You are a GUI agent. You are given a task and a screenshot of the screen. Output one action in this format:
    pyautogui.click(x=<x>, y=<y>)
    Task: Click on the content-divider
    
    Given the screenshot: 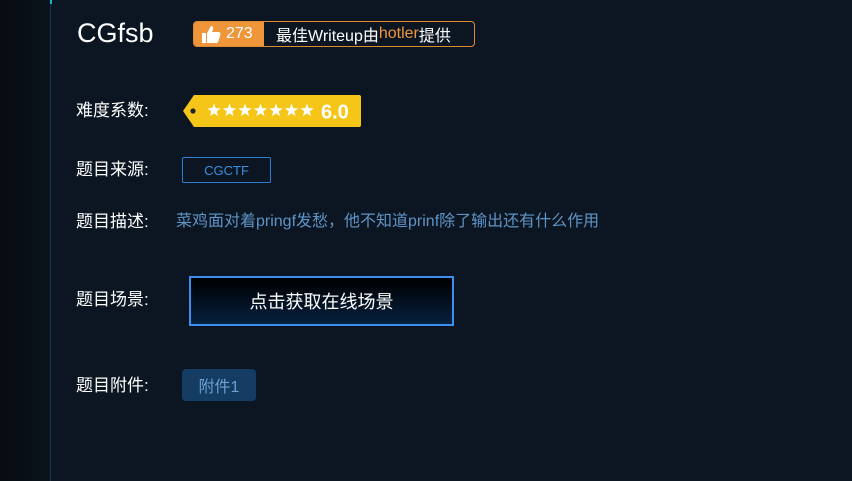 What is the action you would take?
    pyautogui.click(x=50, y=240)
    